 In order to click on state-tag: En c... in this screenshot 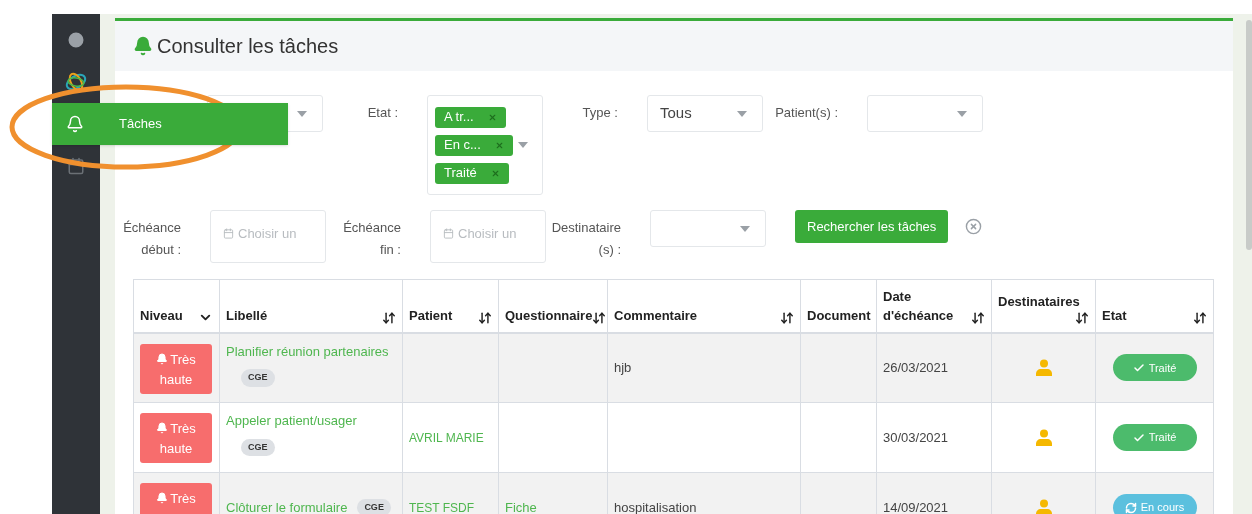, I will do `click(474, 145)`.